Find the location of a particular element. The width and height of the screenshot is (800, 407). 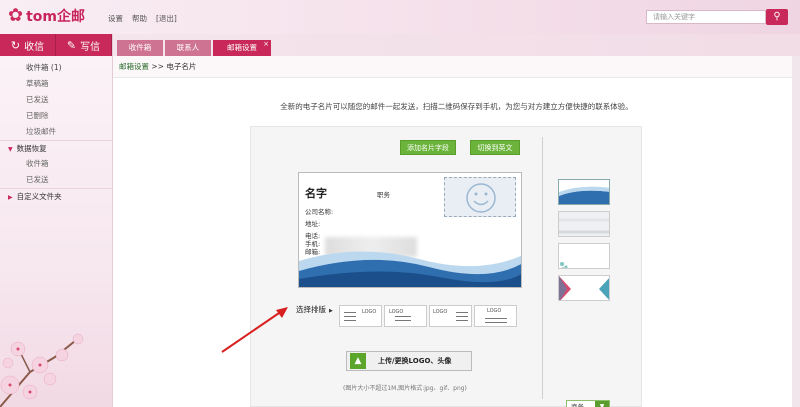

photo-placeholder is located at coordinates (480, 197).